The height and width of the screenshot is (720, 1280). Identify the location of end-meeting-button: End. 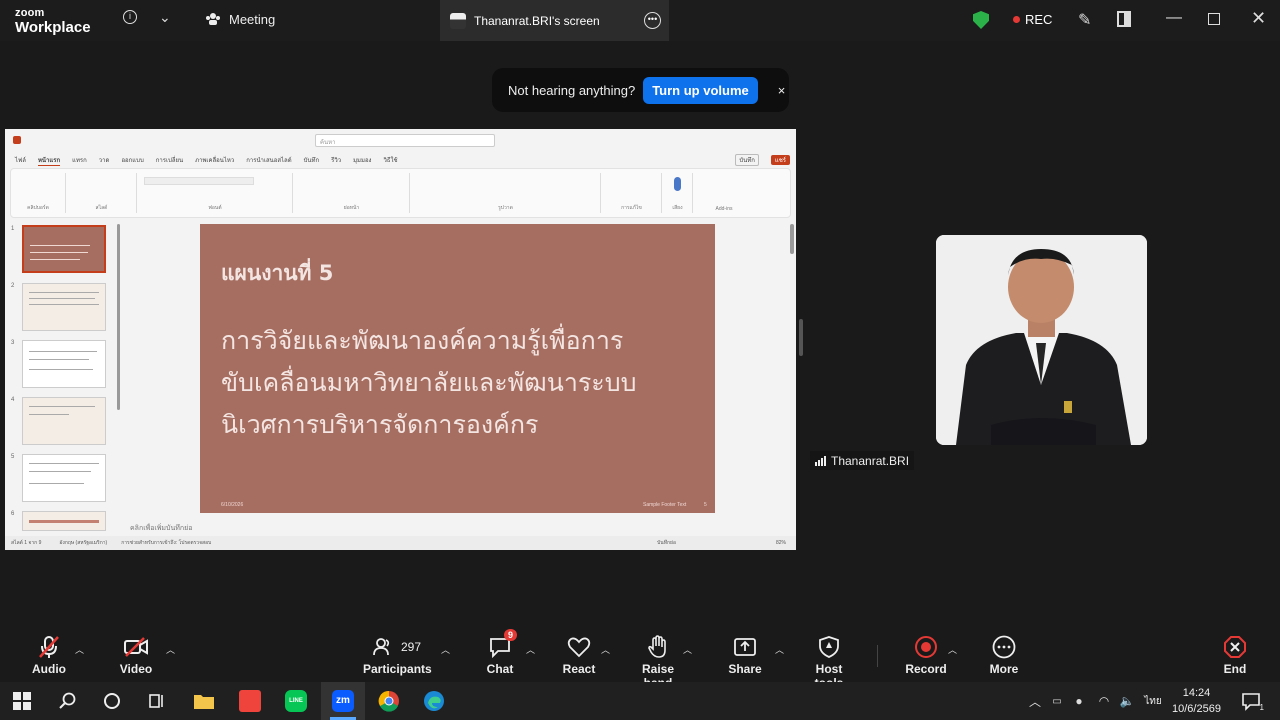
(1235, 655).